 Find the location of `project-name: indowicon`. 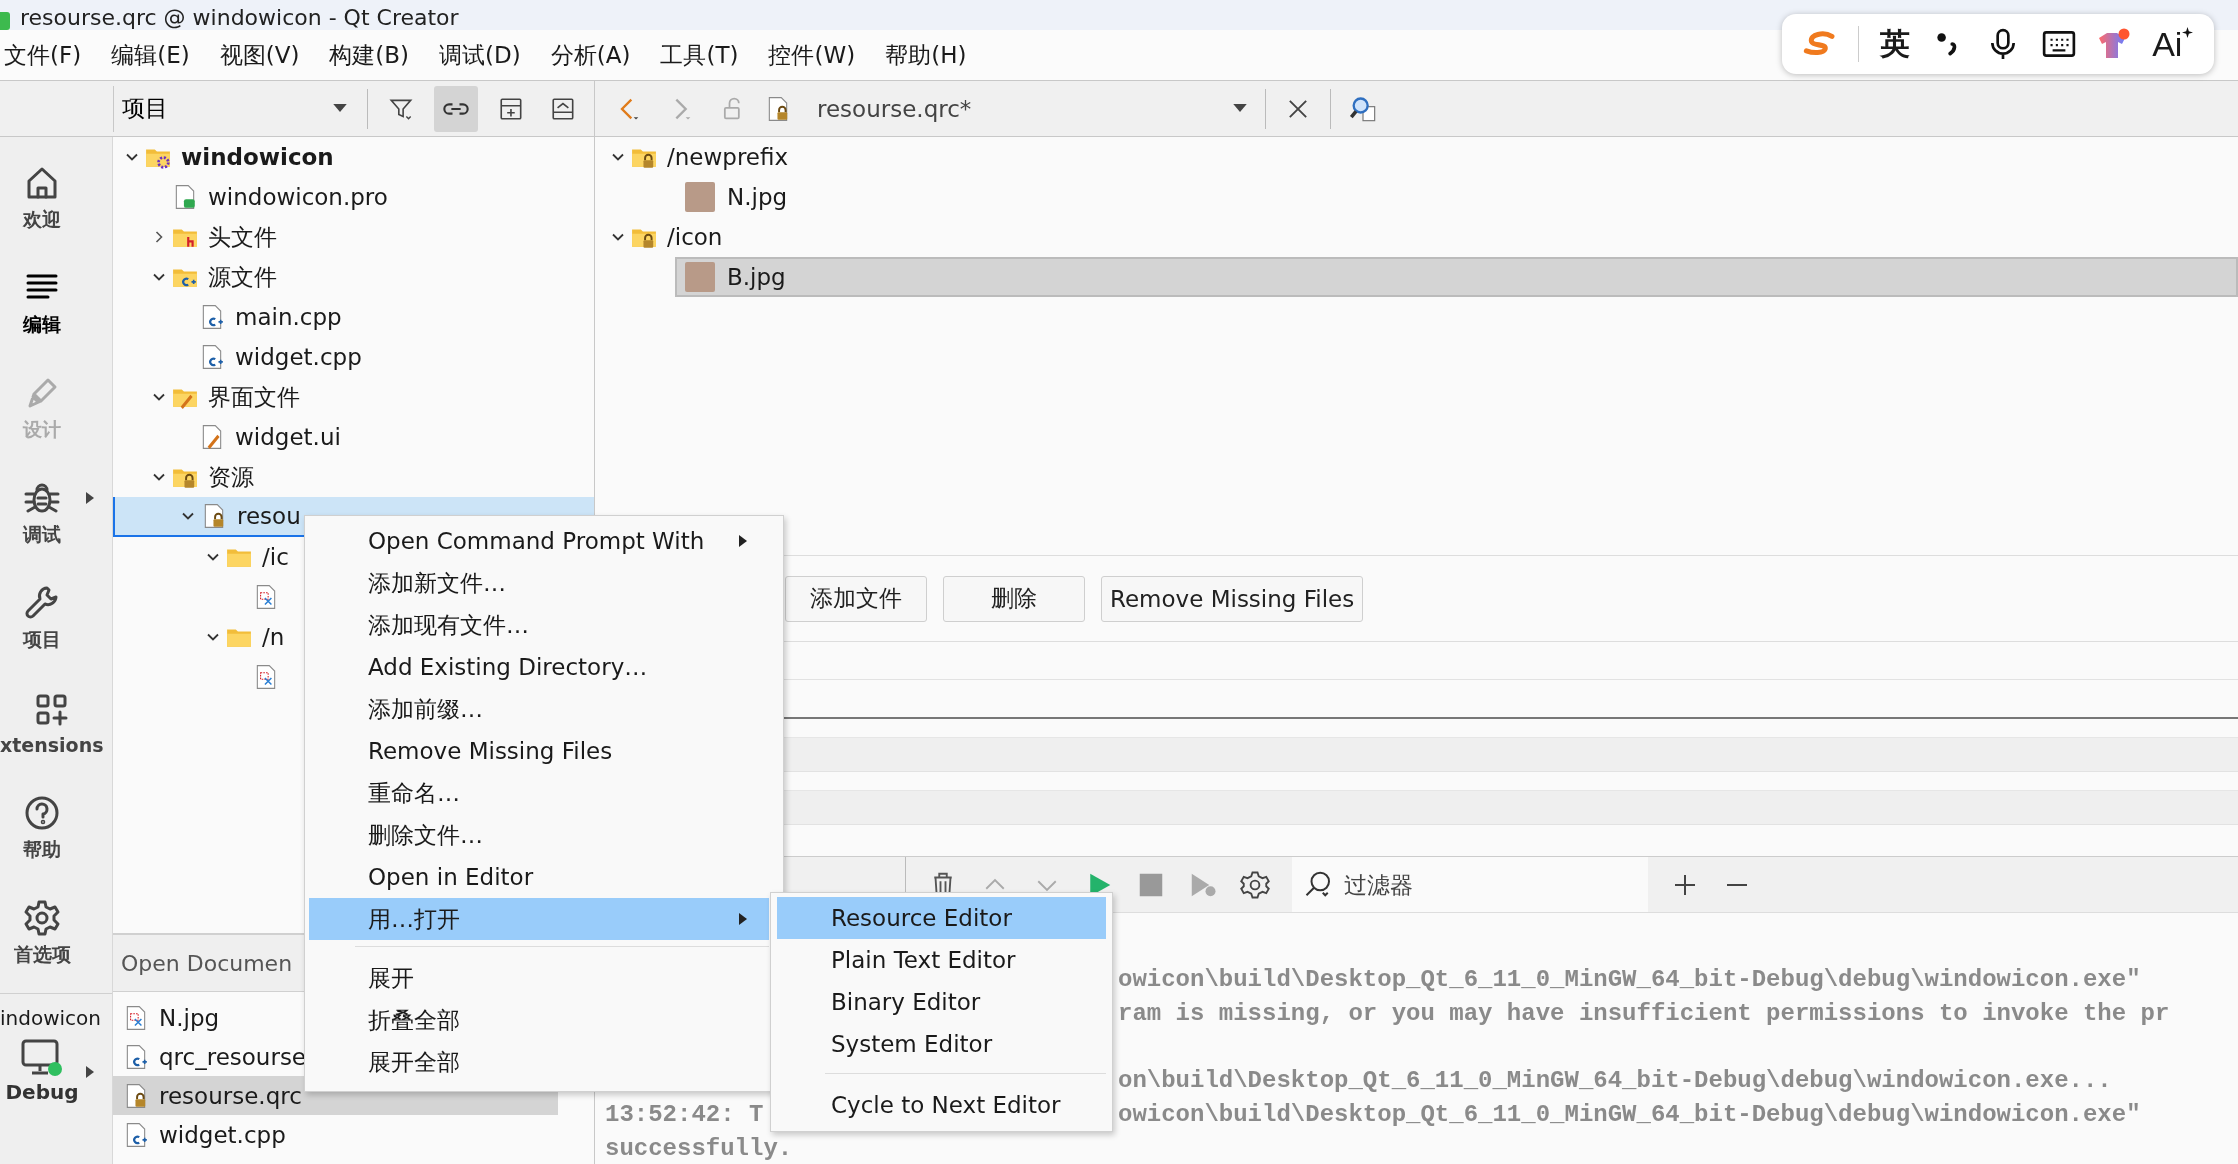

project-name: indowicon is located at coordinates (51, 1018).